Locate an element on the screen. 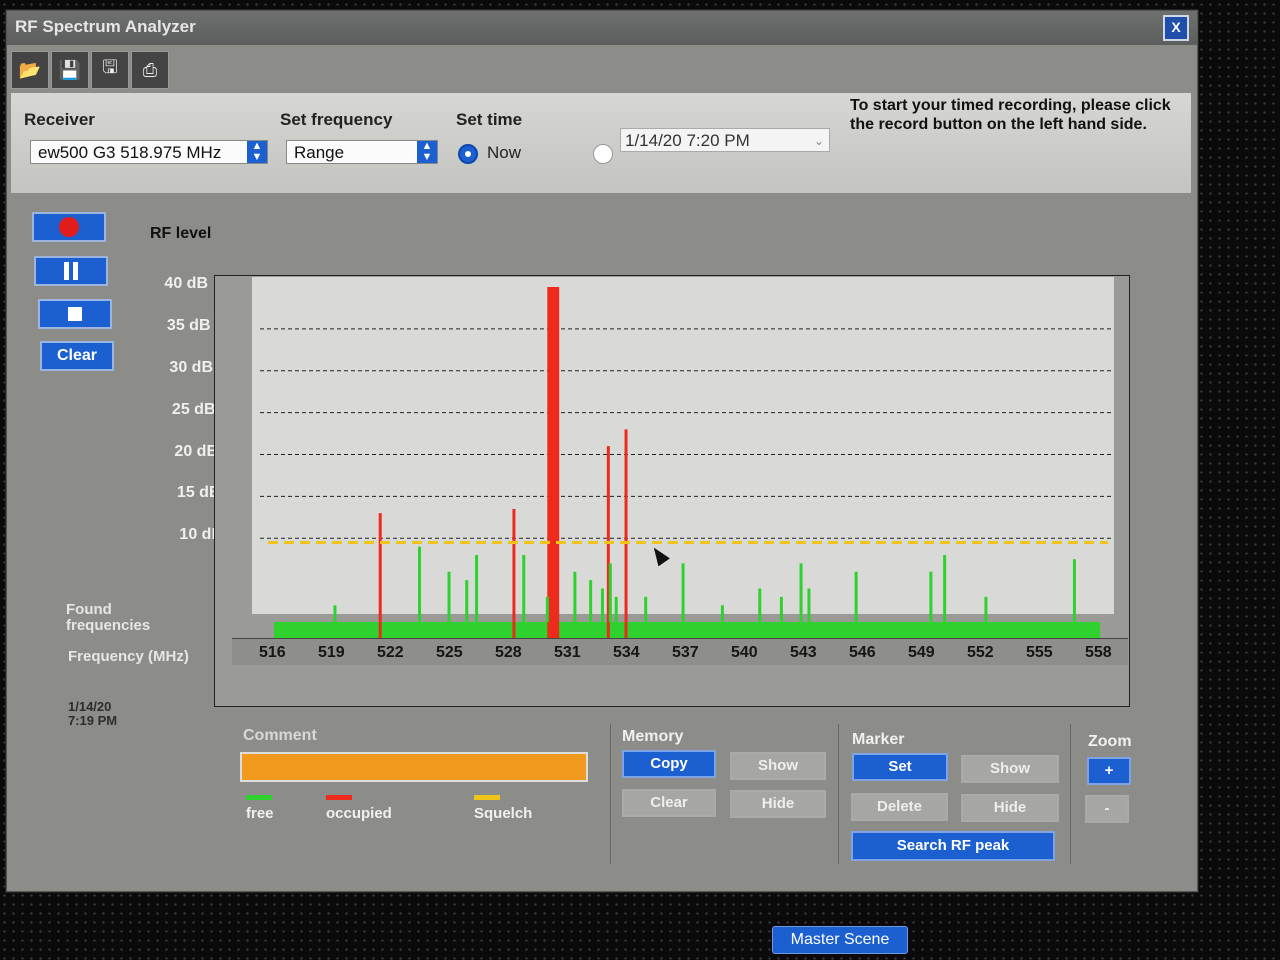 The height and width of the screenshot is (960, 1280). legend-squelch-swatch is located at coordinates (487, 797).